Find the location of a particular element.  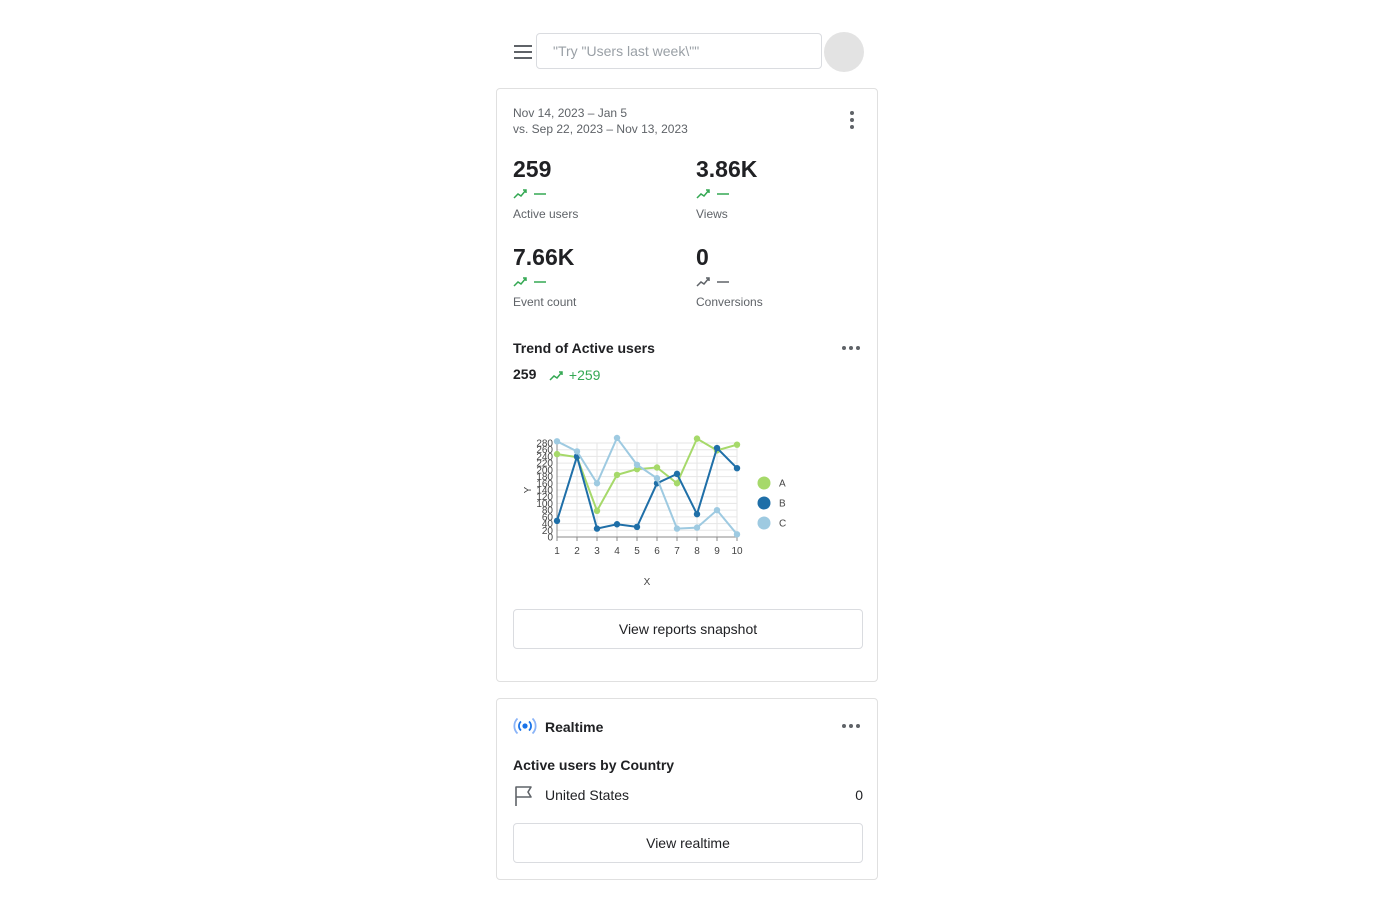

x-tick-label: 5 is located at coordinates (637, 551).